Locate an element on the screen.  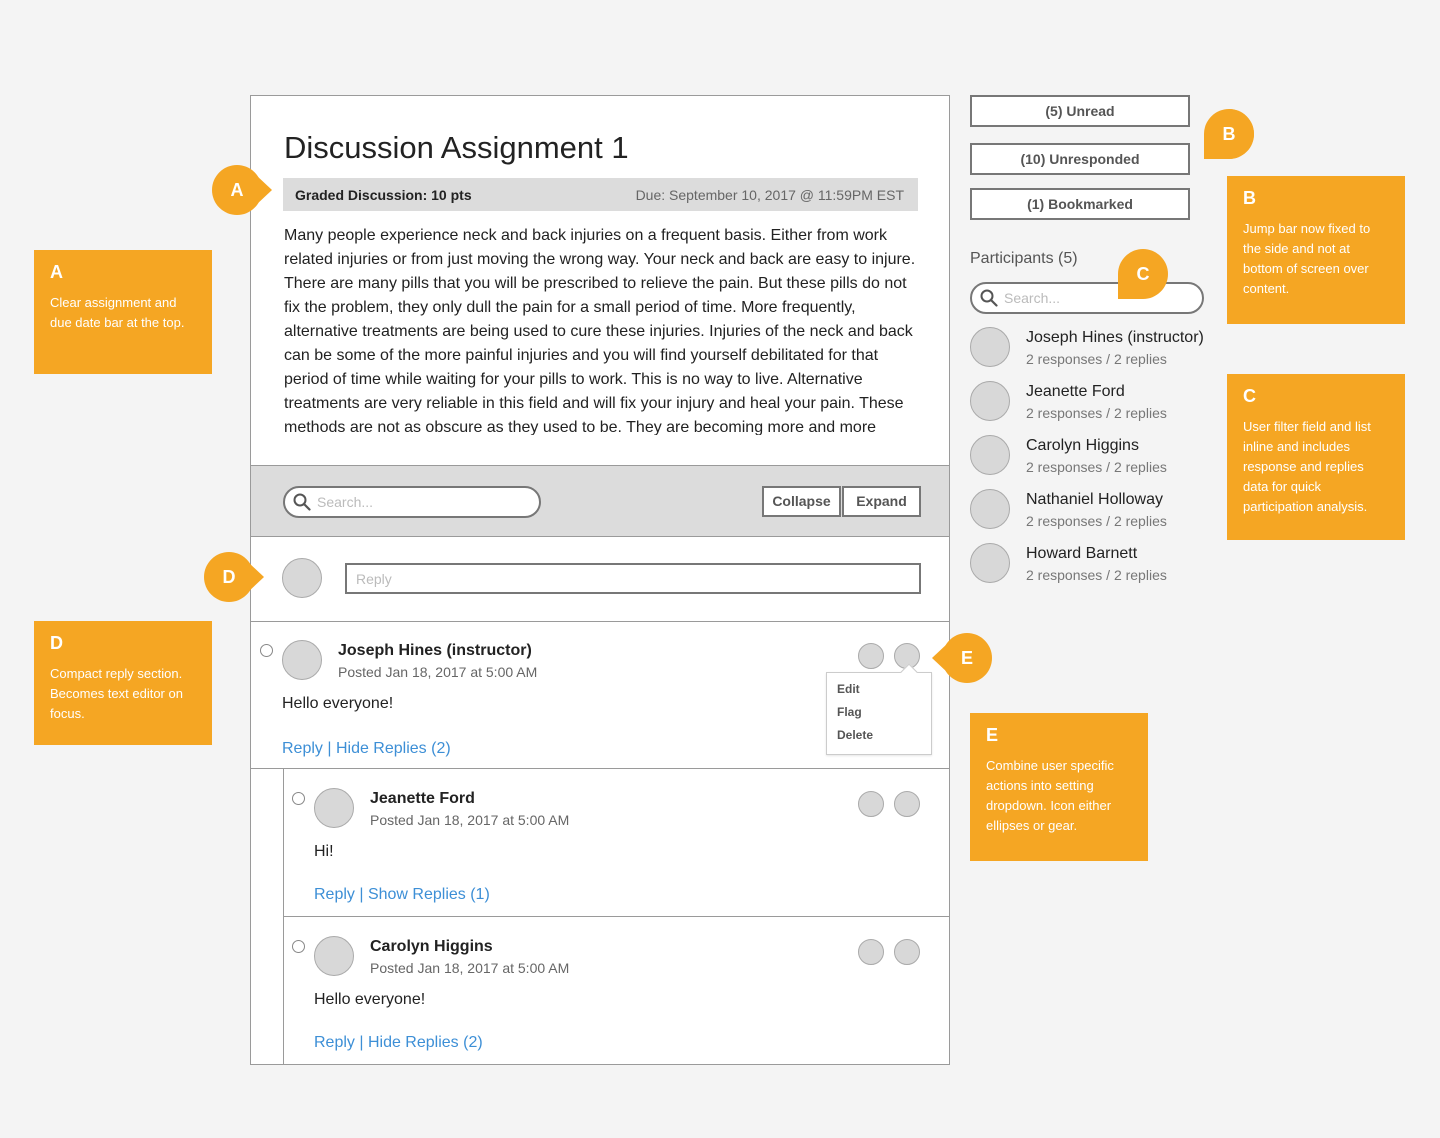
marker-letter: B is located at coordinates (1229, 134).